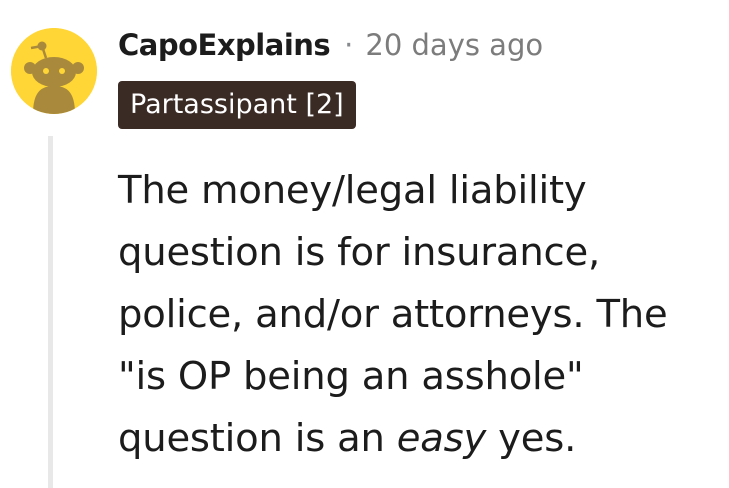 The width and height of the screenshot is (729, 488). I want to click on thread-line, so click(50, 312).